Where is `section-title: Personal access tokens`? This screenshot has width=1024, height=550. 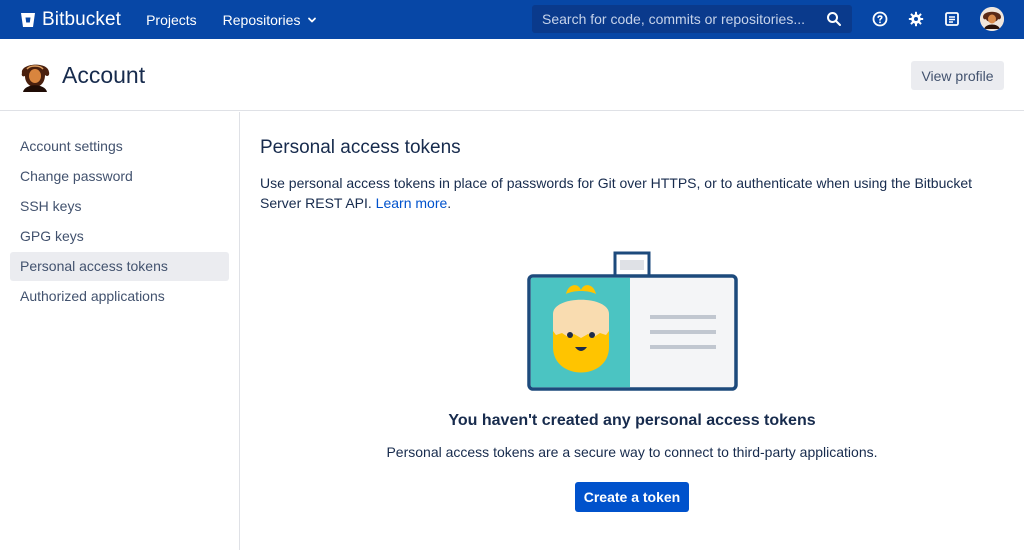
section-title: Personal access tokens is located at coordinates (360, 147).